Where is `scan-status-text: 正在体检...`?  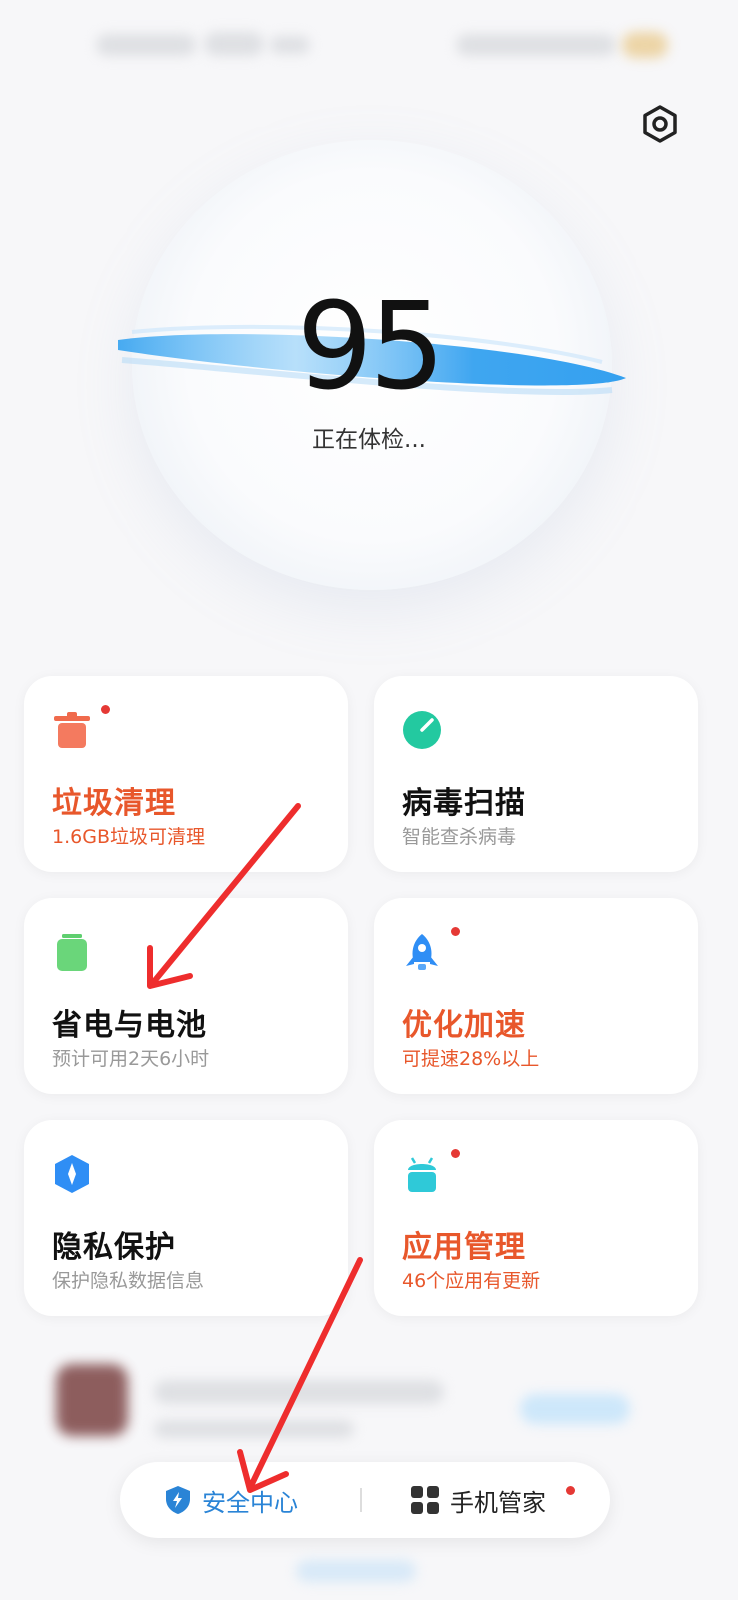
scan-status-text: 正在体检... is located at coordinates (369, 440).